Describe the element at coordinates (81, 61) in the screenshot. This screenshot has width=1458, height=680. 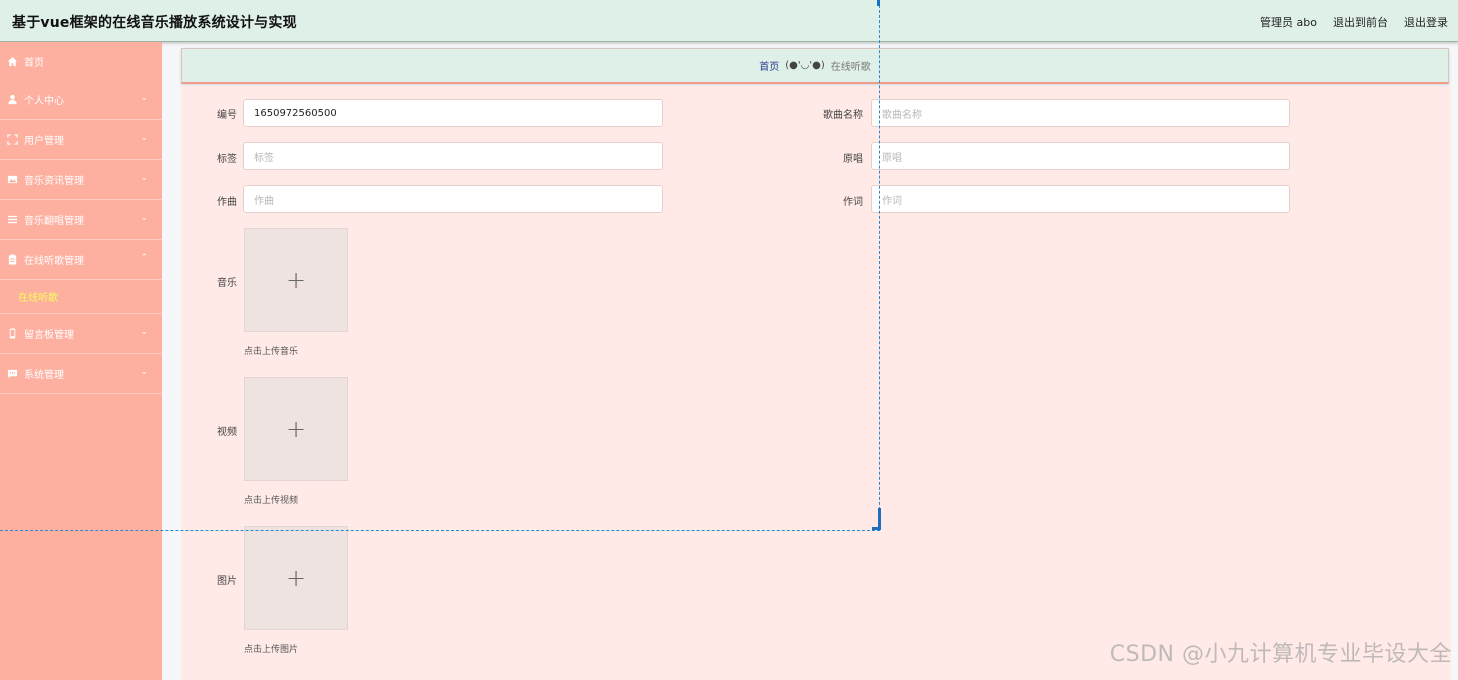
I see `sidebar-item-home: 首页` at that location.